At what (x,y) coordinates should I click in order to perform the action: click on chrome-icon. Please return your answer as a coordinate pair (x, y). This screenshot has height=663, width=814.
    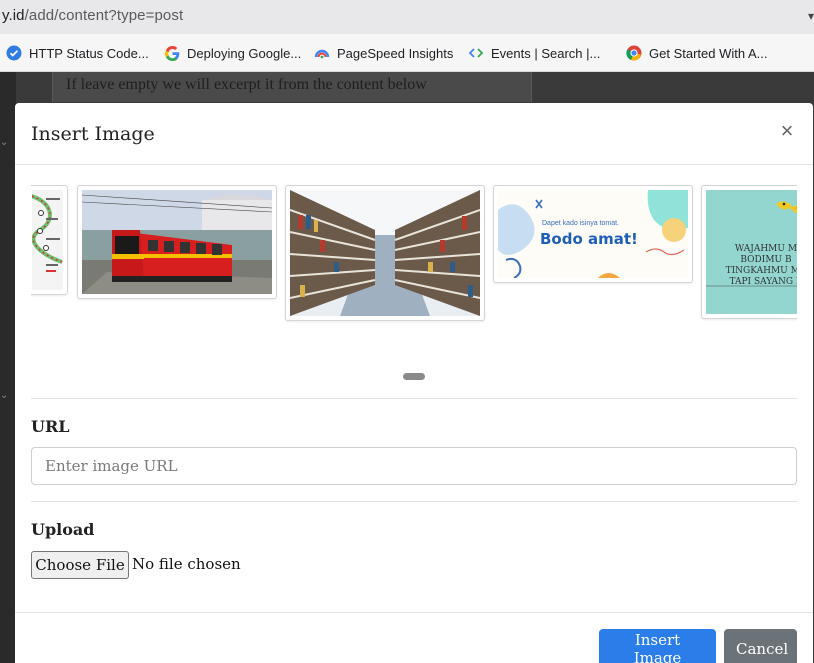
    Looking at the image, I should click on (634, 53).